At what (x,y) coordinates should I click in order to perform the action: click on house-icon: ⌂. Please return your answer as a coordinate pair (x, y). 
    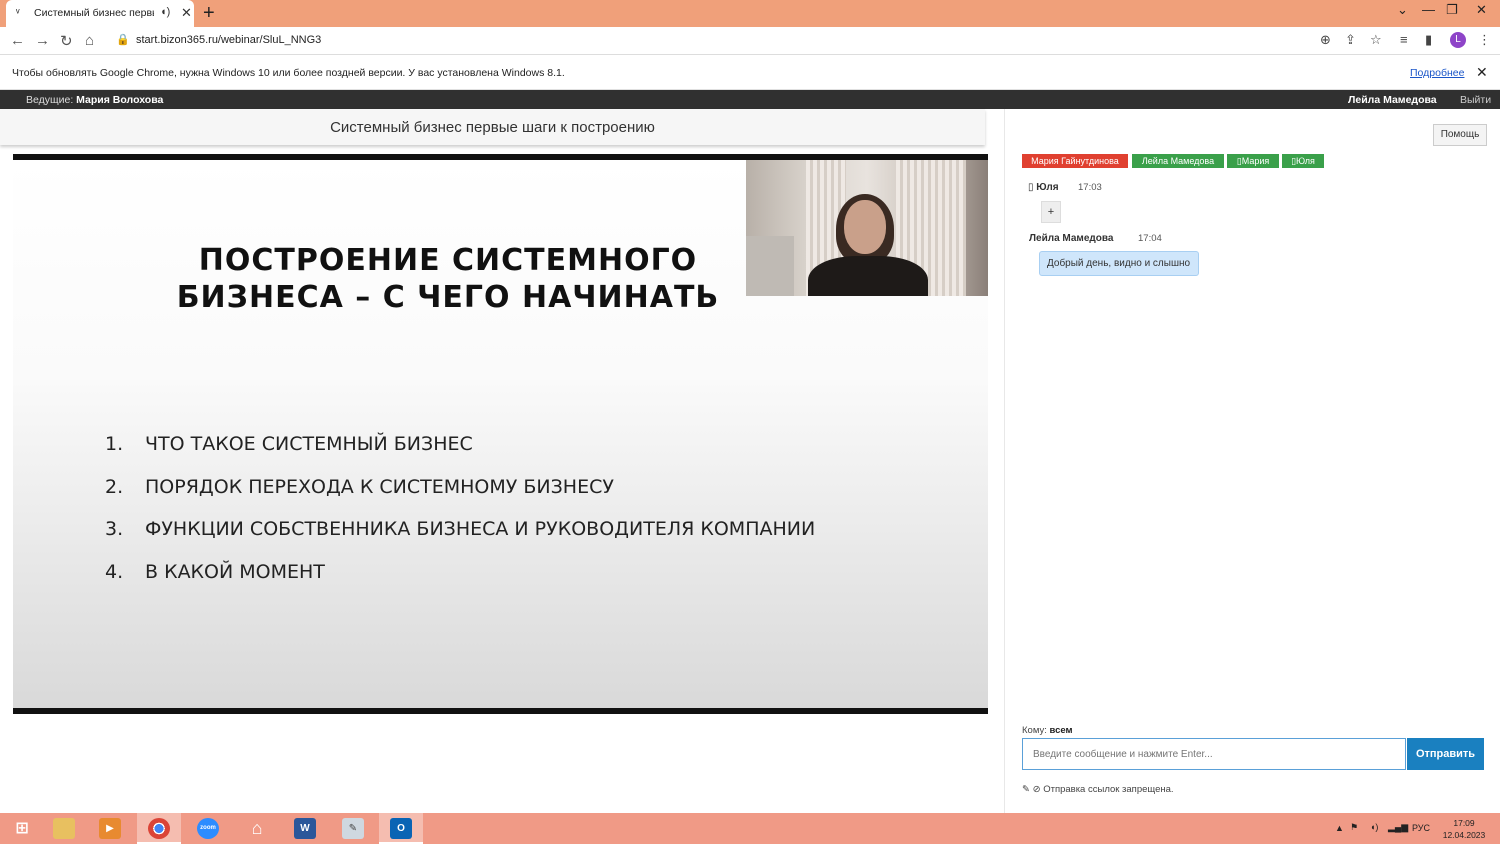
    Looking at the image, I should click on (257, 828).